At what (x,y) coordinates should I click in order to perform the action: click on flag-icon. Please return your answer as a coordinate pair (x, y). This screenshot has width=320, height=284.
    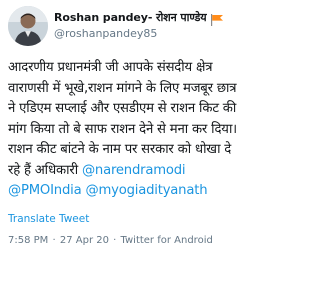
    Looking at the image, I should click on (217, 18).